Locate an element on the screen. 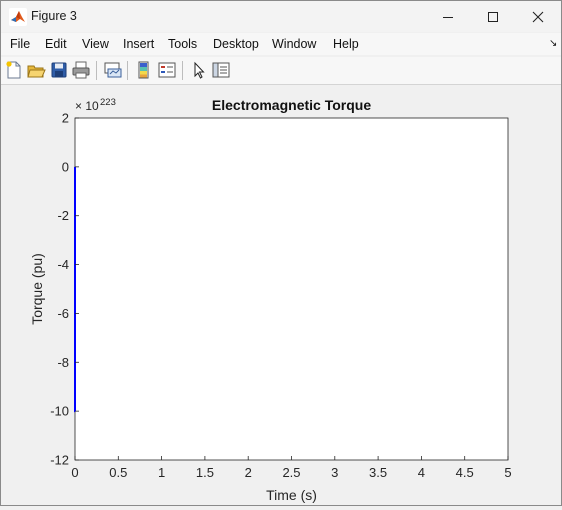 The height and width of the screenshot is (510, 562). close-button is located at coordinates (538, 16).